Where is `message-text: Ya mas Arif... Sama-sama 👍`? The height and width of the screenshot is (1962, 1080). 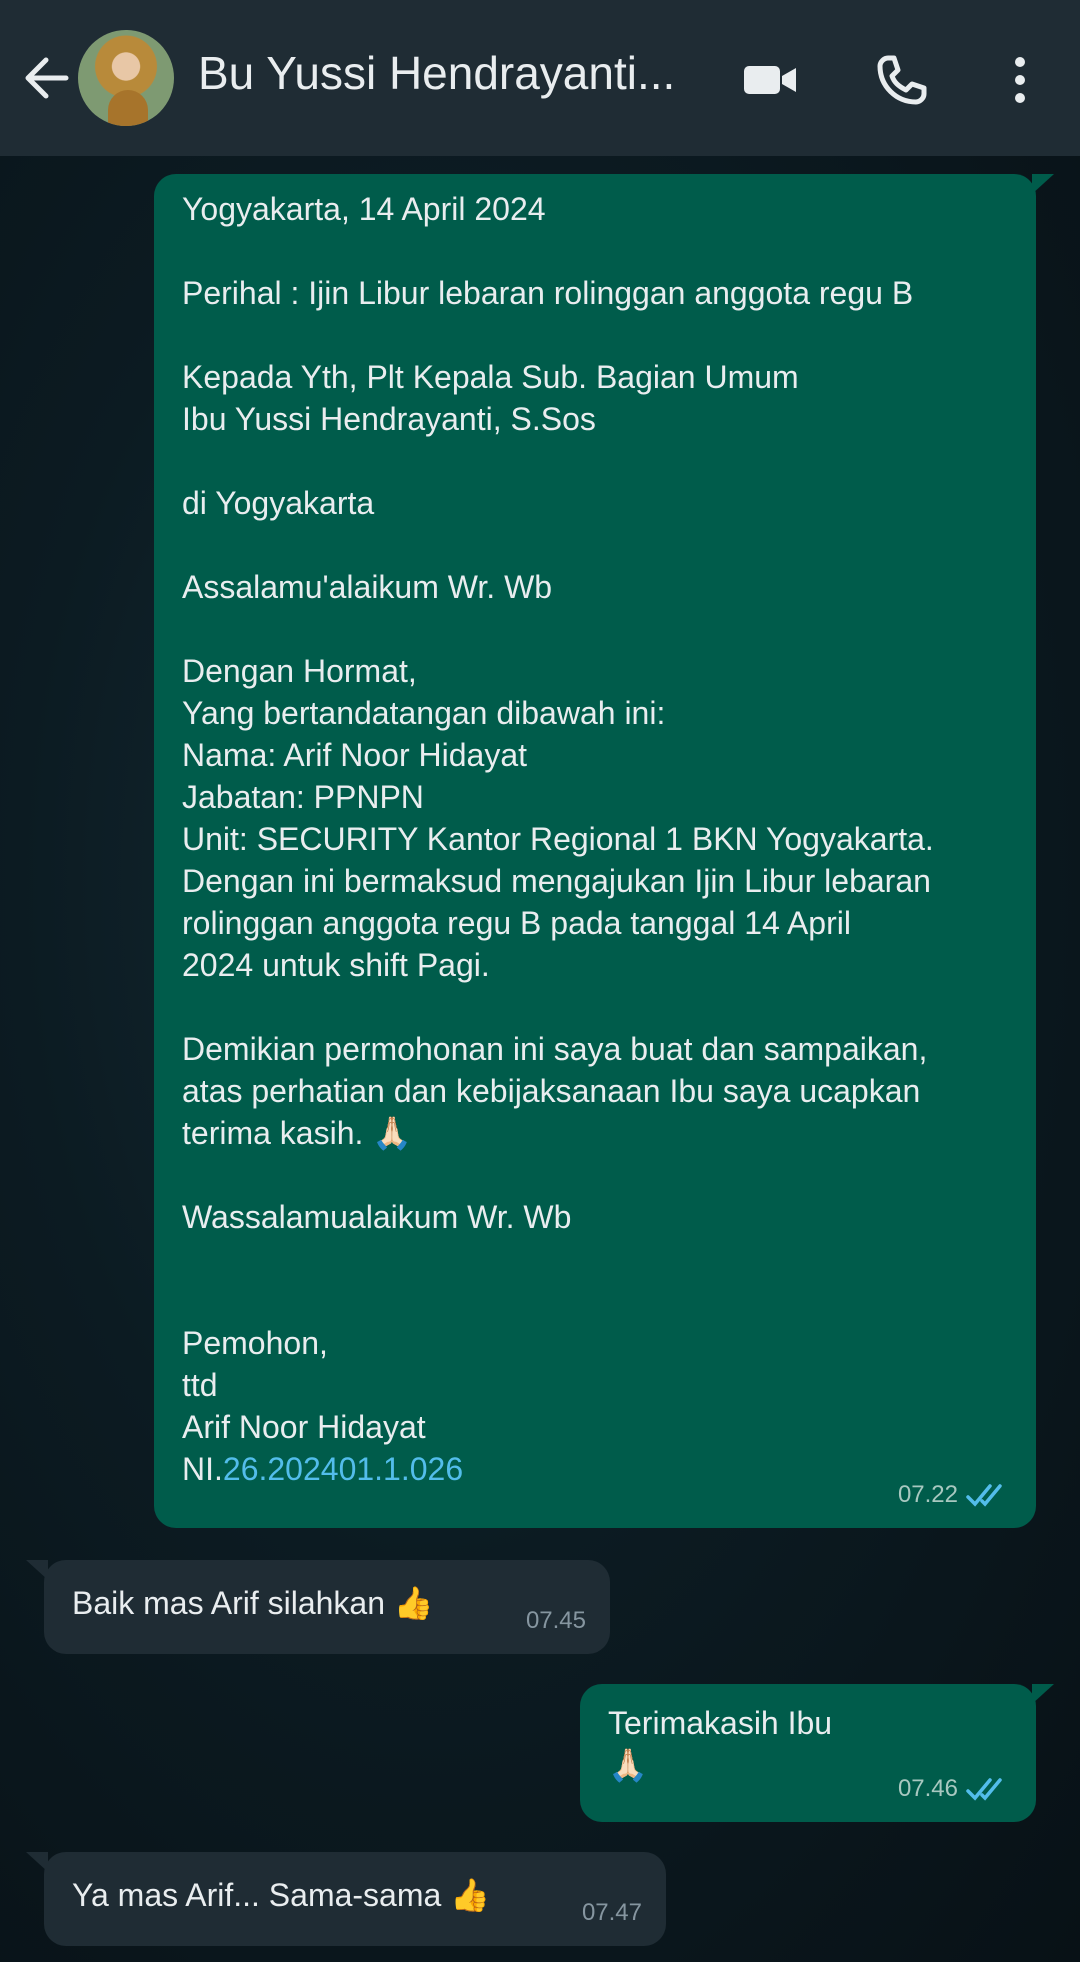 message-text: Ya mas Arif... Sama-sama 👍 is located at coordinates (281, 1895).